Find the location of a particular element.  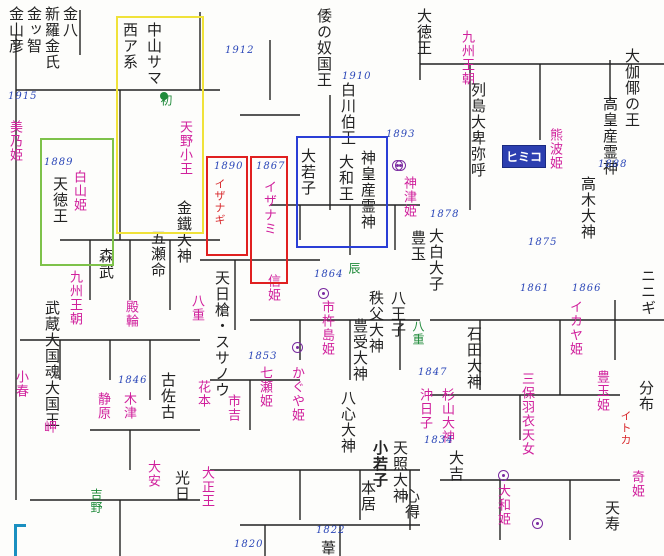

year-1847: 1847 is located at coordinates (433, 372).